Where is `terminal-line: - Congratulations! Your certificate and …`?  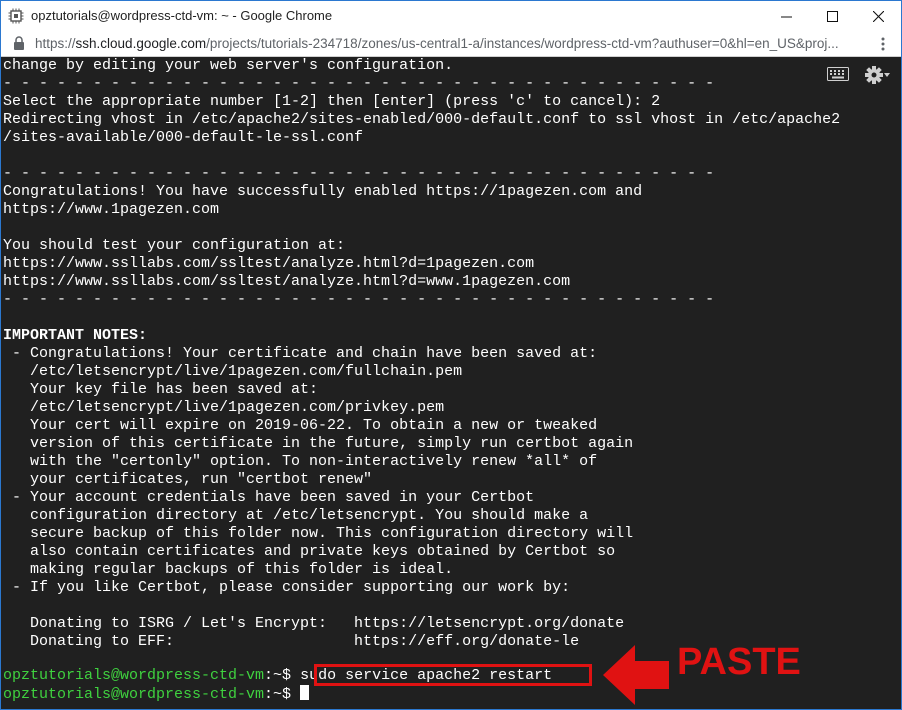
terminal-line: - Congratulations! Your certificate and … is located at coordinates (300, 353).